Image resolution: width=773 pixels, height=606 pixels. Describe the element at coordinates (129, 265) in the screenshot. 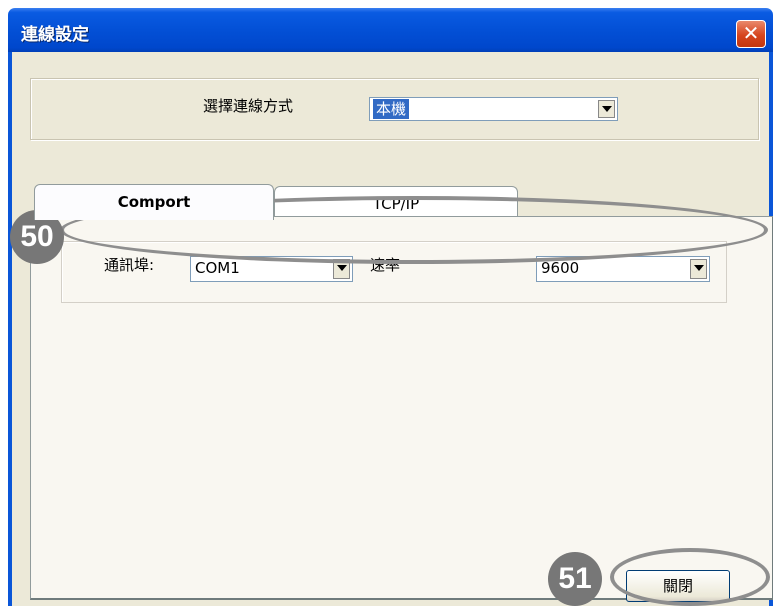

I see `port-label: 通訊埠:` at that location.